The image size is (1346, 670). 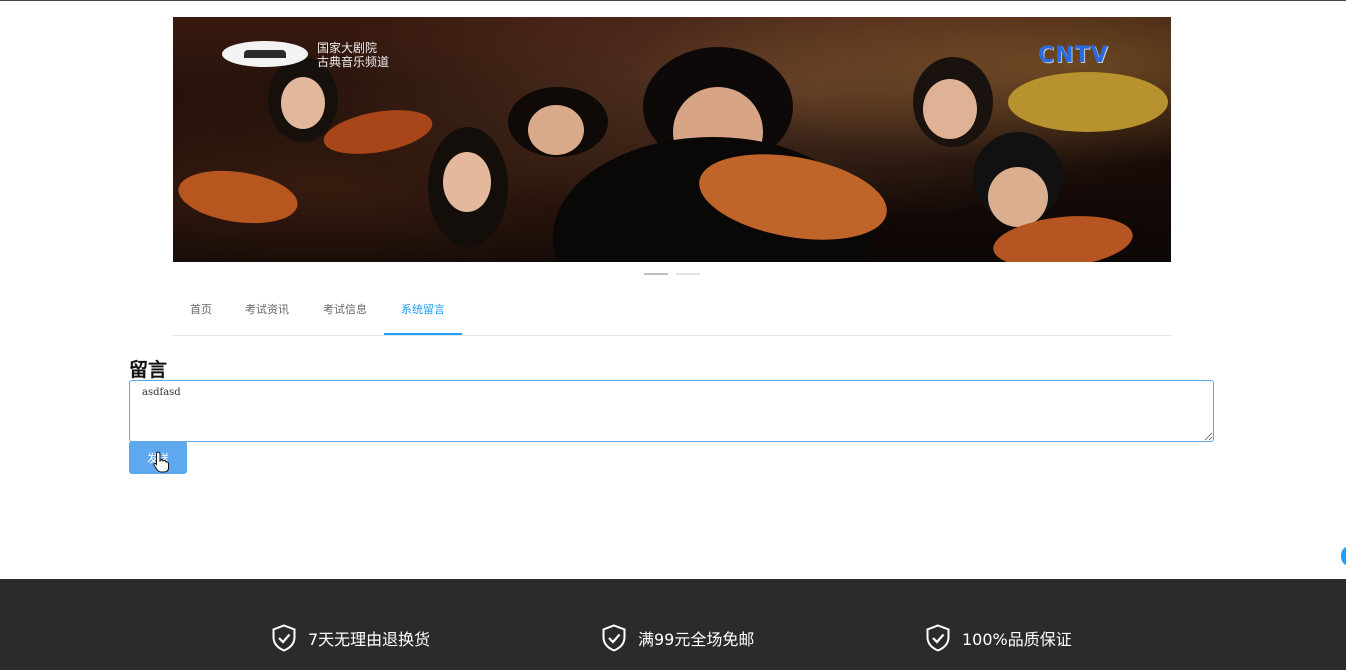 I want to click on side-float-button, so click(x=1343, y=556).